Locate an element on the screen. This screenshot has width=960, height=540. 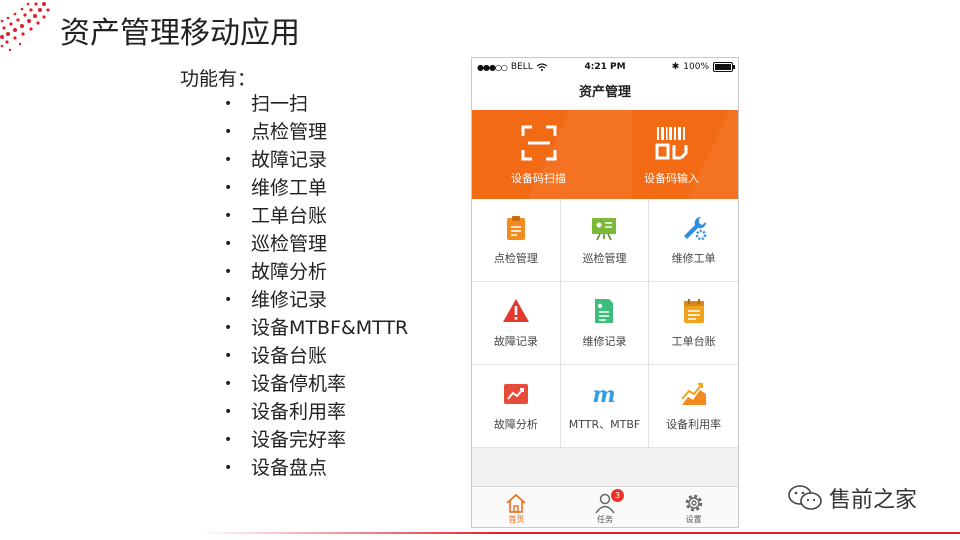
tab-bar: 首页 3 任务 设置 is located at coordinates (605, 506).